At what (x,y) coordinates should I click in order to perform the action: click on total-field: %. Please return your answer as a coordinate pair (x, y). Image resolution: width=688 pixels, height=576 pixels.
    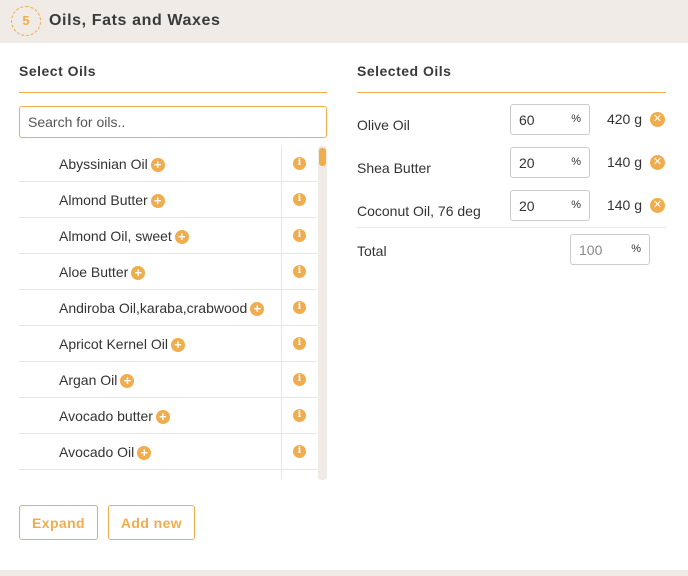
    Looking at the image, I should click on (610, 249).